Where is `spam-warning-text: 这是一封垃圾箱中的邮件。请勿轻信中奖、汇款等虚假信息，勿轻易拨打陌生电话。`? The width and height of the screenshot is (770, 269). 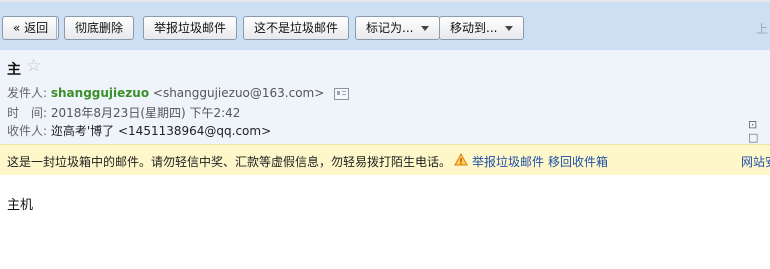
spam-warning-text: 这是一封垃圾箱中的邮件。请勿轻信中奖、汇款等虚假信息，勿轻易拨打陌生电话。 is located at coordinates (229, 162).